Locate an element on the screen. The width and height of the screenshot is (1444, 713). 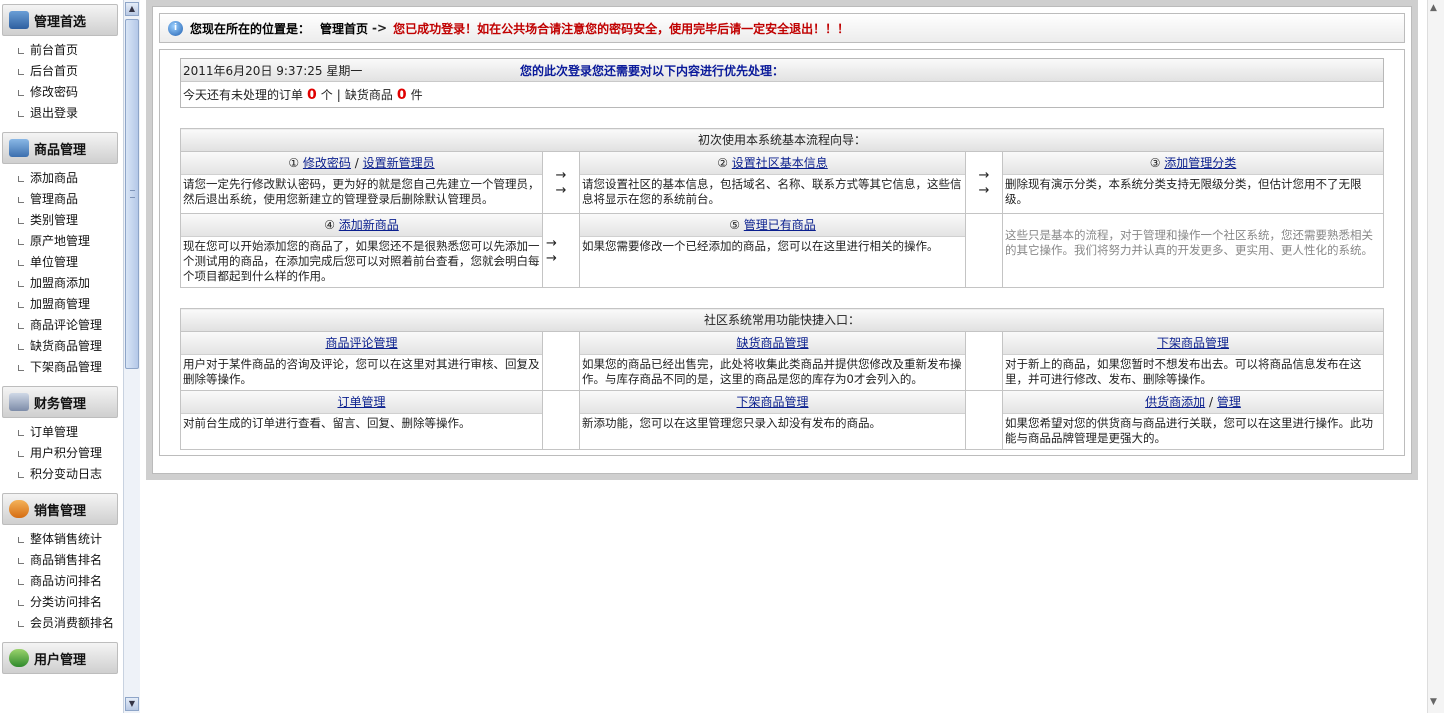
priority-notice: 您的此次登录您还需要对以下内容进行优先处理： is located at coordinates (652, 70).